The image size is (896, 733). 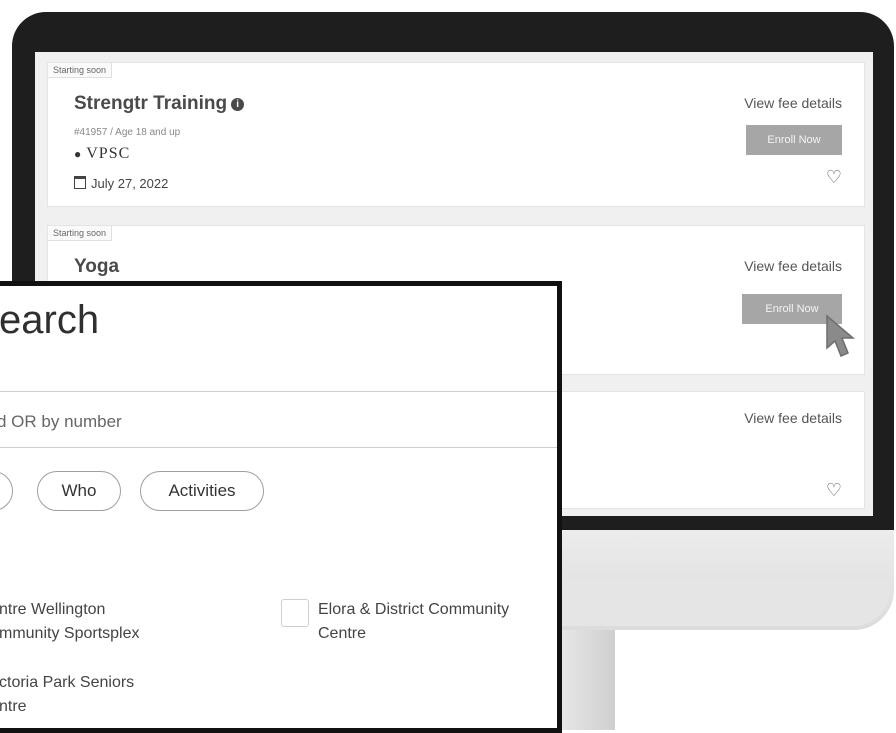 What do you see at coordinates (96, 267) in the screenshot?
I see `activity-title: Yoga` at bounding box center [96, 267].